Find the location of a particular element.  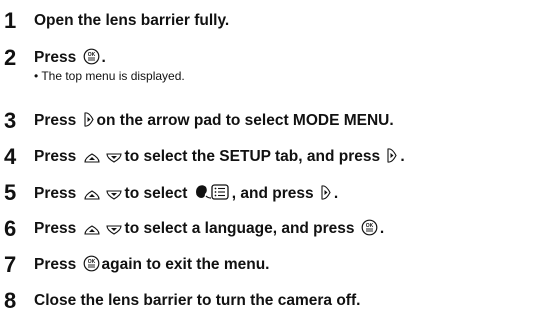

step-text: Open the lens barrier fully. is located at coordinates (132, 20).